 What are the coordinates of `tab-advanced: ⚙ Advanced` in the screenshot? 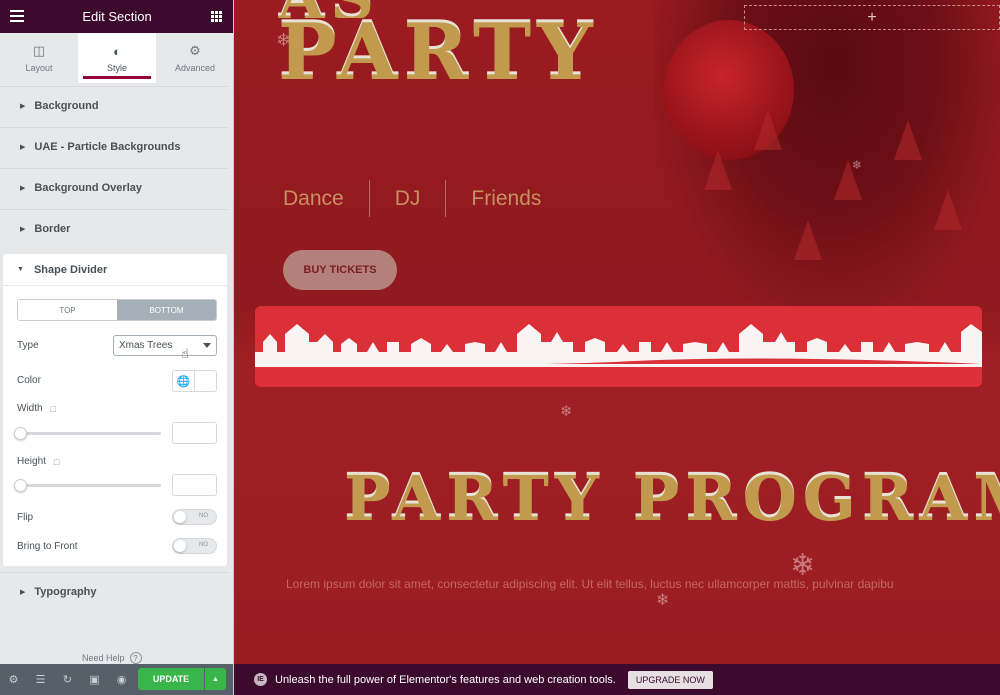 It's located at (194, 58).